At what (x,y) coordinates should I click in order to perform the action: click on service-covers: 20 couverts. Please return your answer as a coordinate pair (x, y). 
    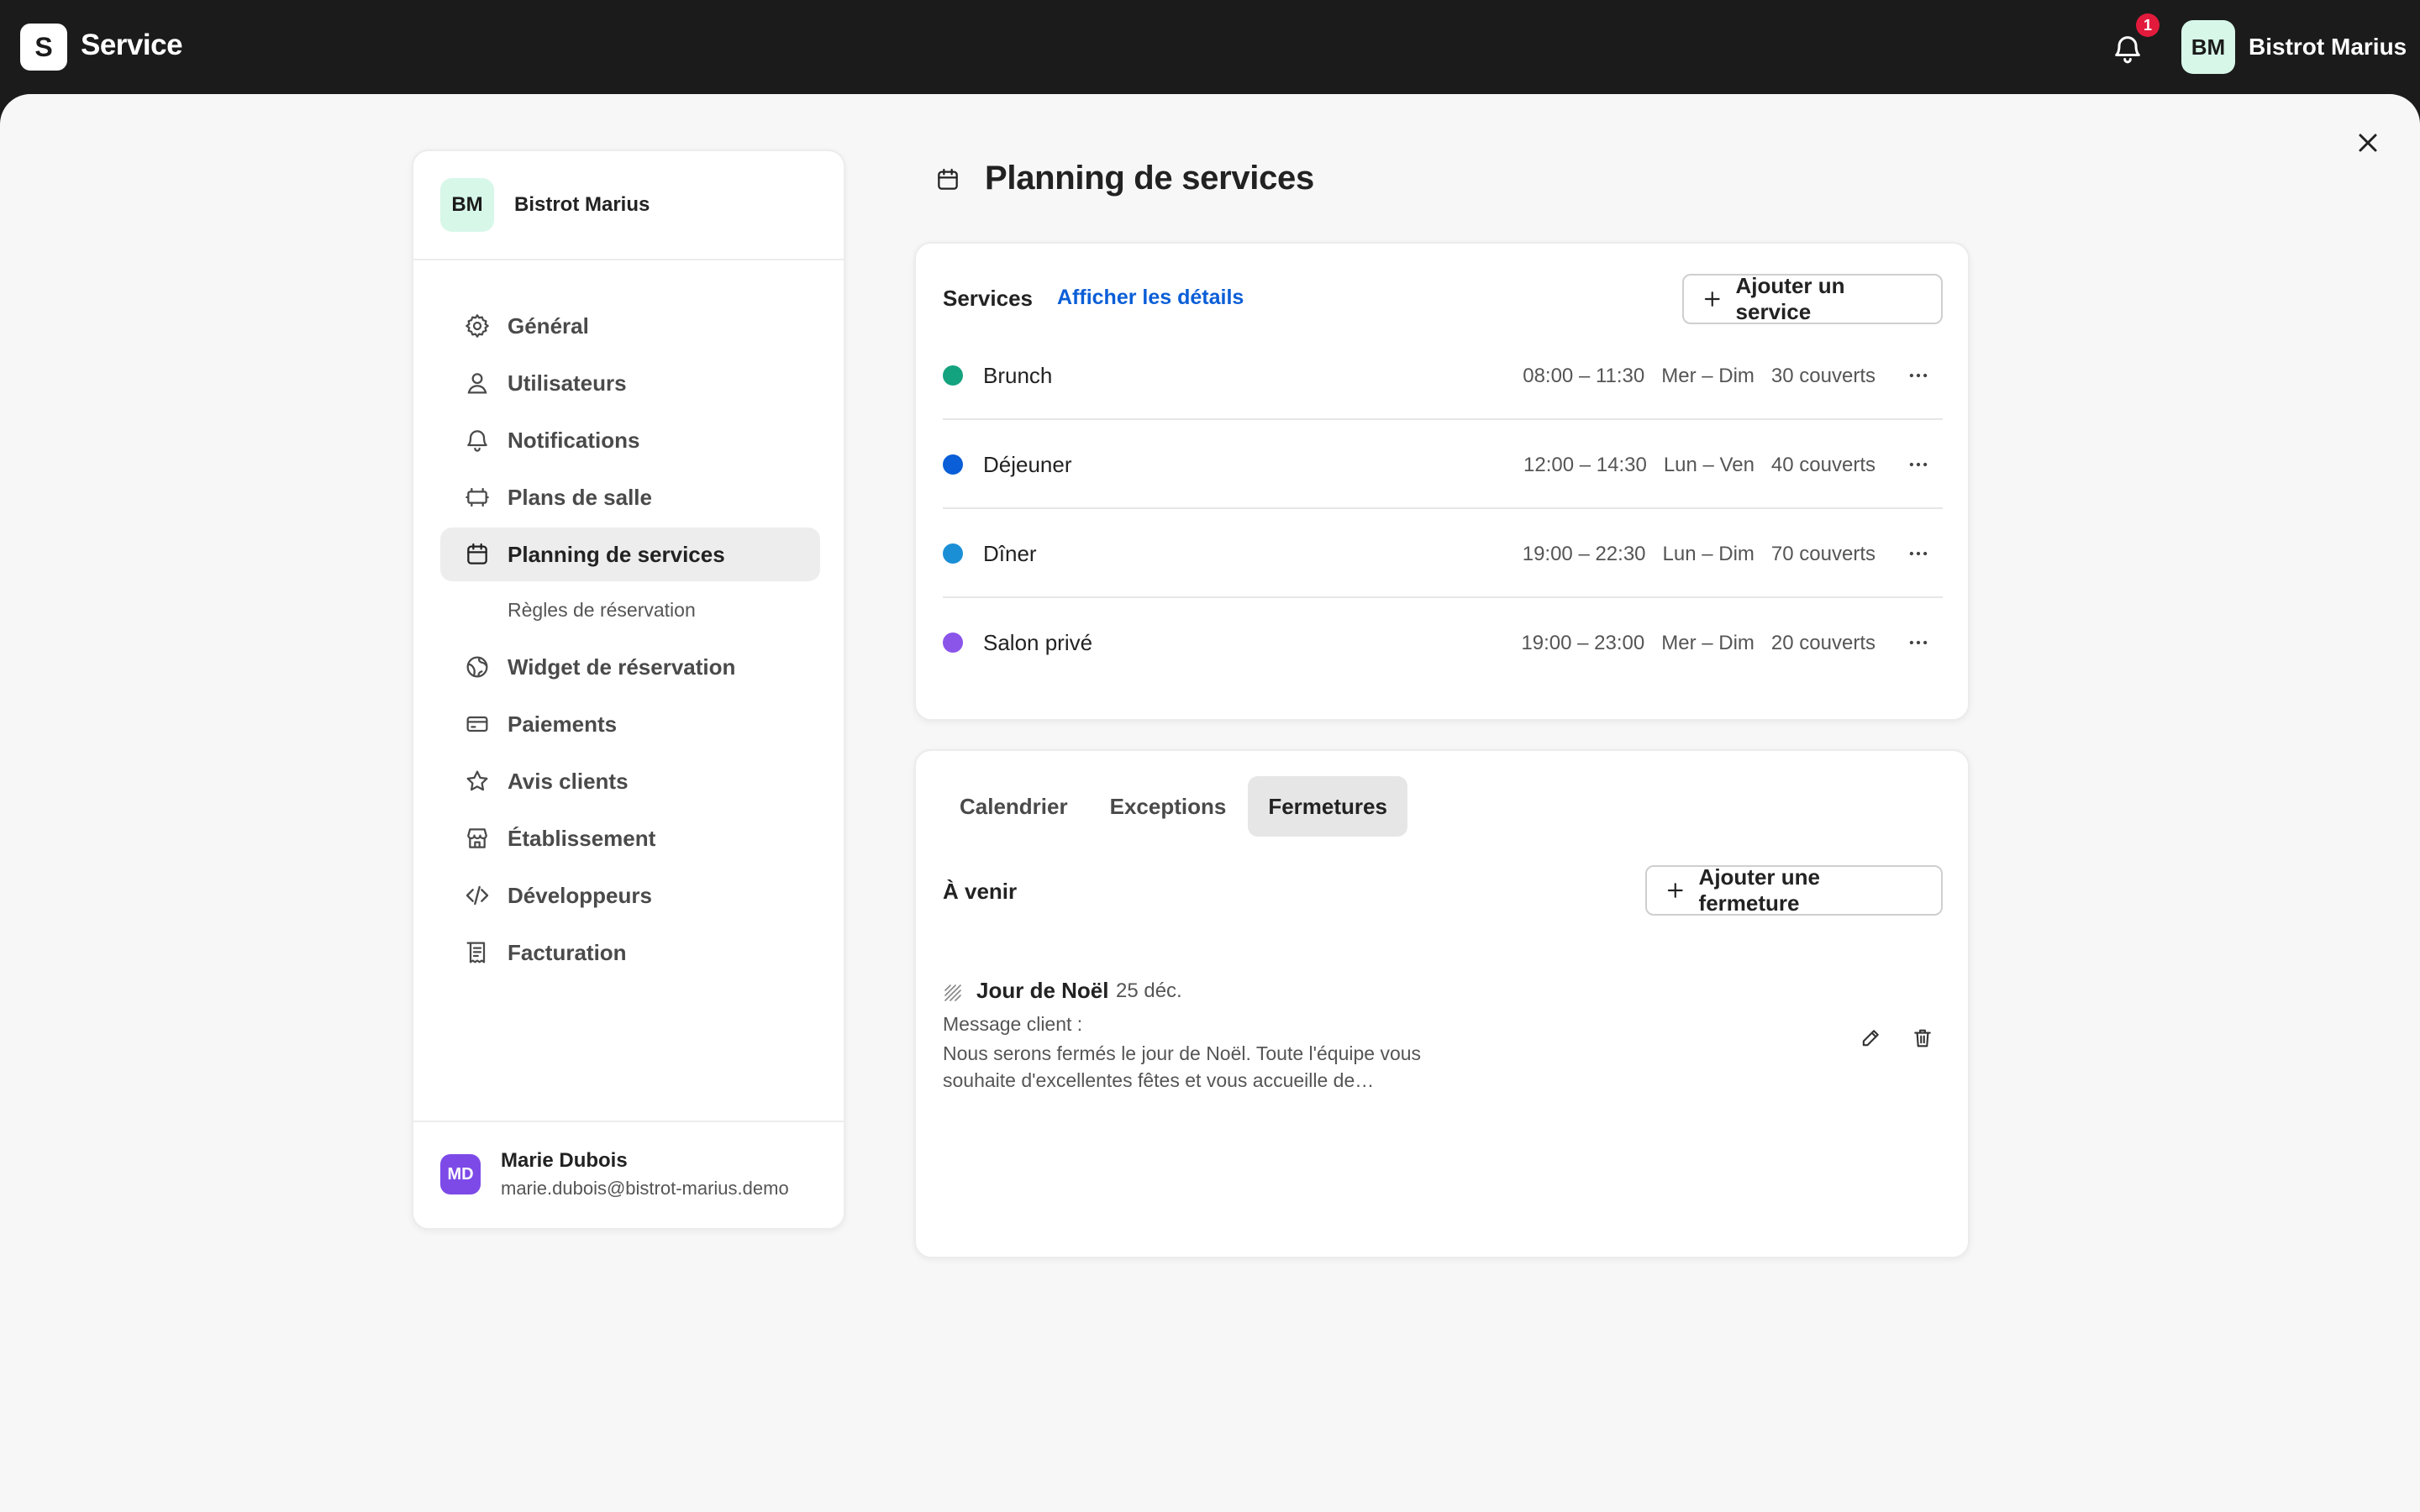
    Looking at the image, I should click on (1823, 643).